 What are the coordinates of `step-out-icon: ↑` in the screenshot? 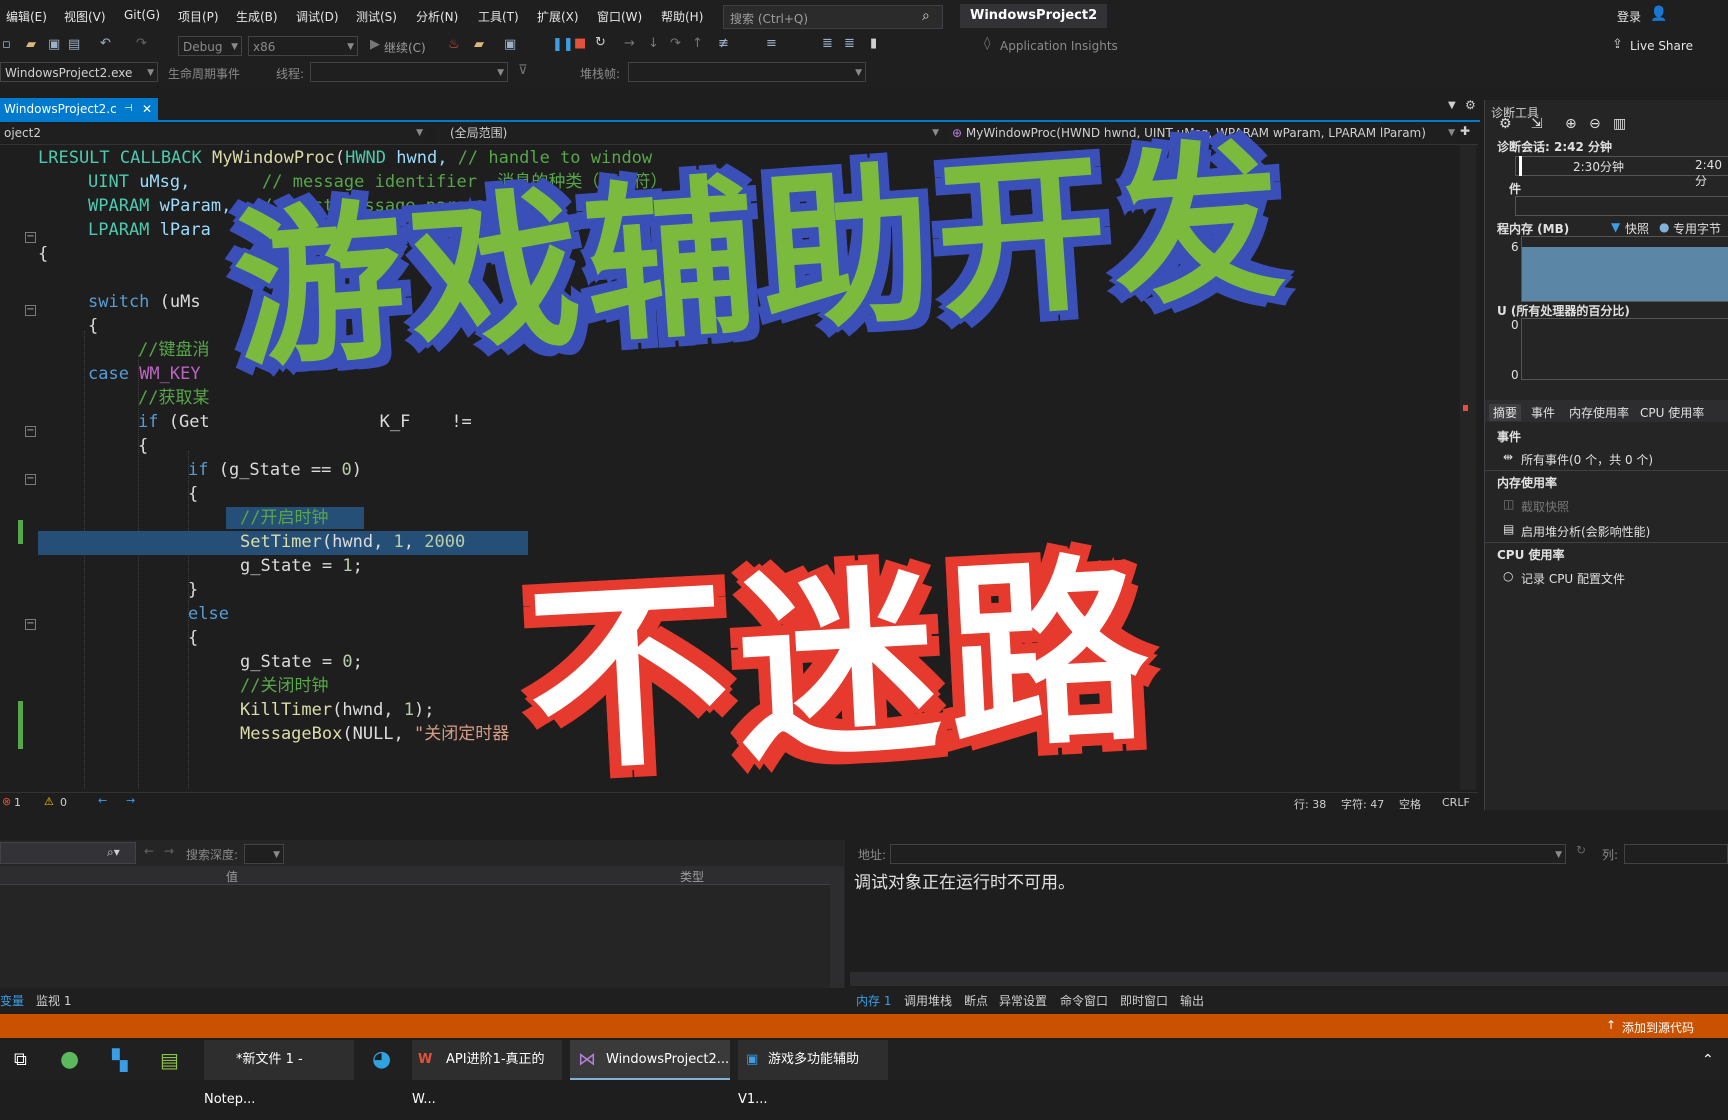 It's located at (697, 43).